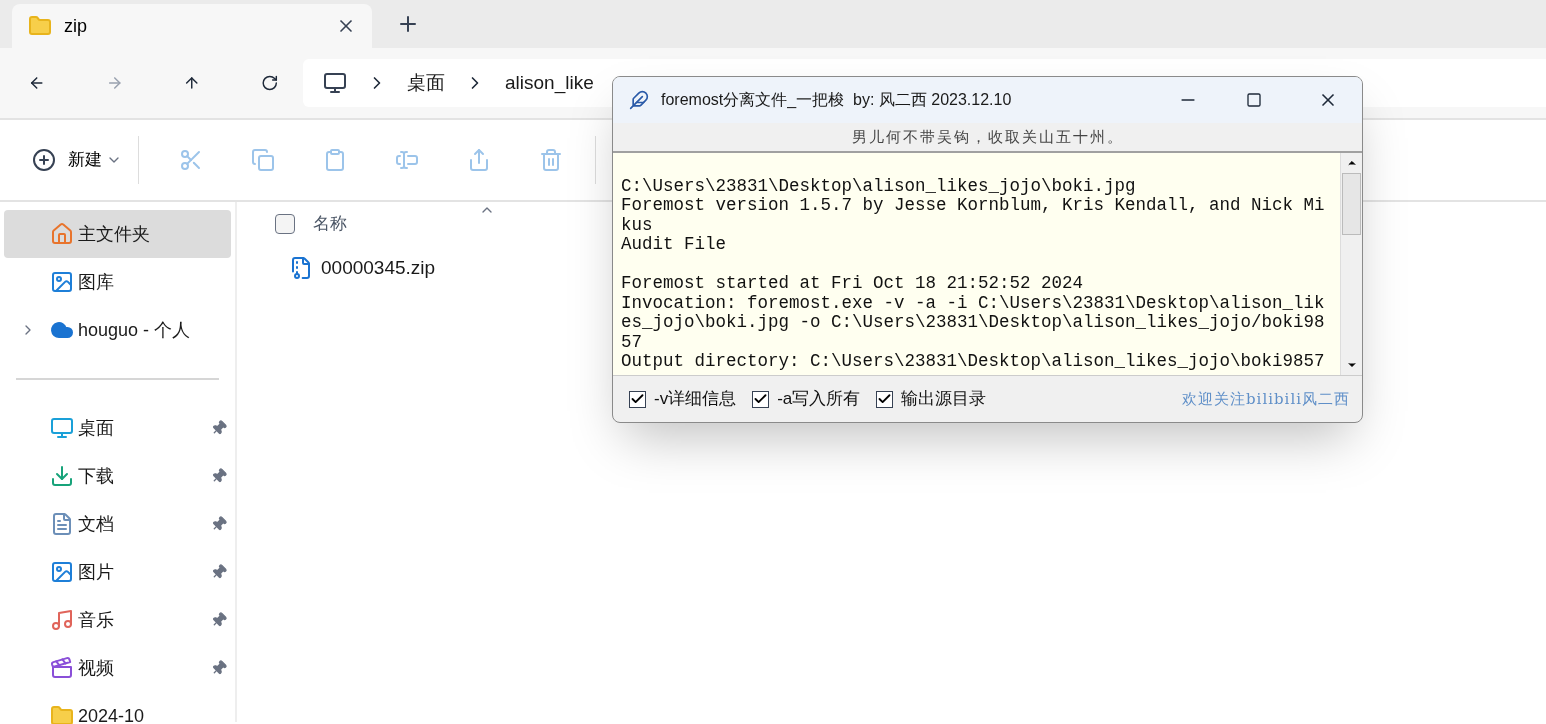 Image resolution: width=1546 pixels, height=724 pixels. Describe the element at coordinates (836, 100) in the screenshot. I see `window-title: foremost分离文件_一把梭 by: 风二西 2023.12.10` at that location.